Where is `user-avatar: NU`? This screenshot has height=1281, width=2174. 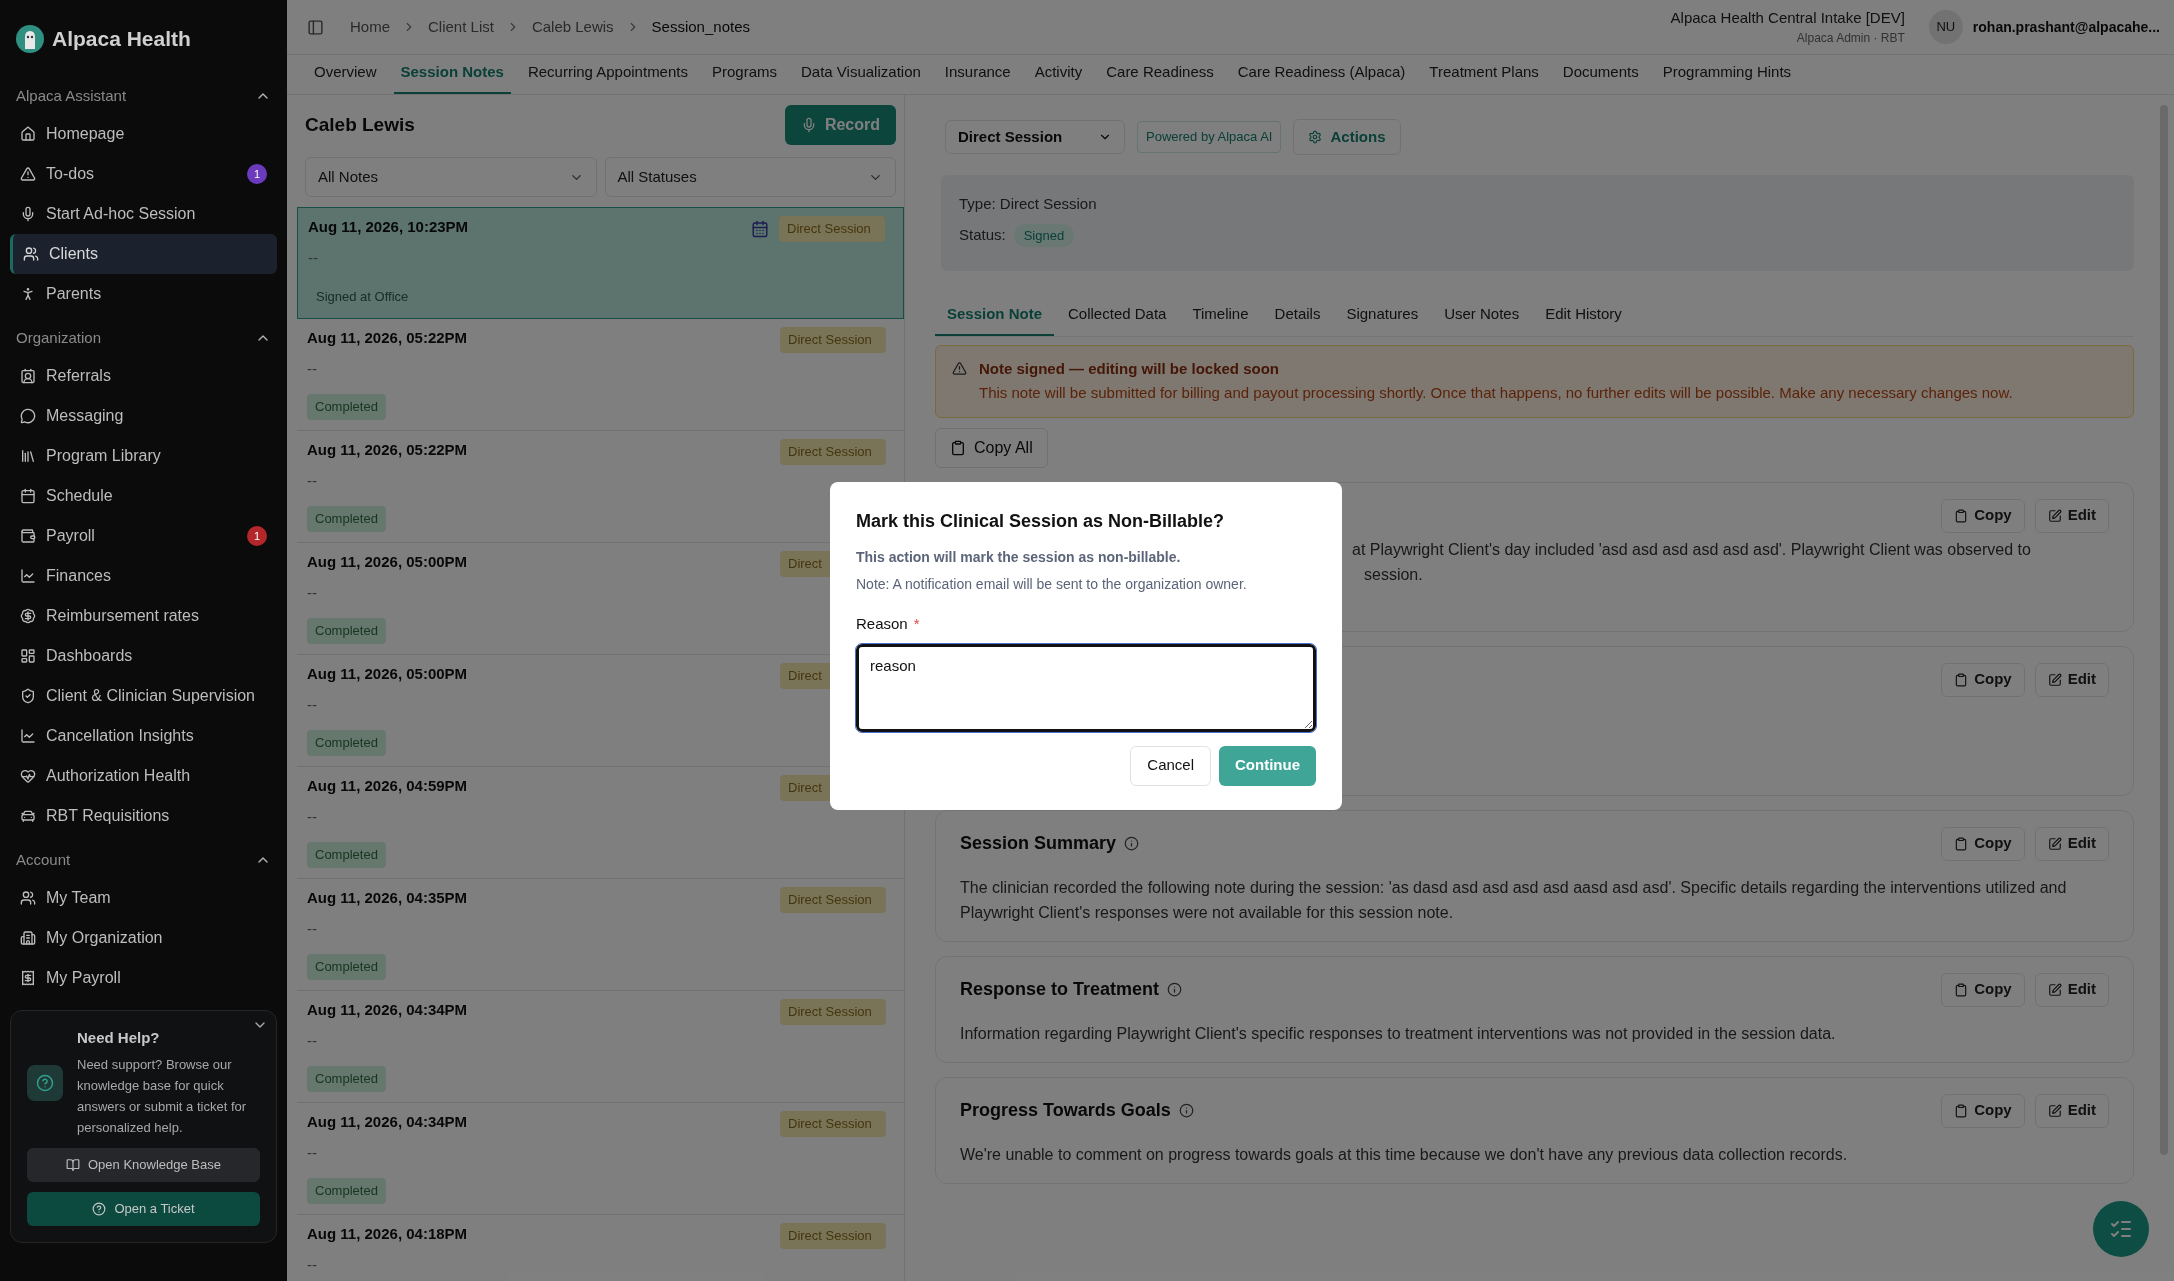 user-avatar: NU is located at coordinates (1945, 27).